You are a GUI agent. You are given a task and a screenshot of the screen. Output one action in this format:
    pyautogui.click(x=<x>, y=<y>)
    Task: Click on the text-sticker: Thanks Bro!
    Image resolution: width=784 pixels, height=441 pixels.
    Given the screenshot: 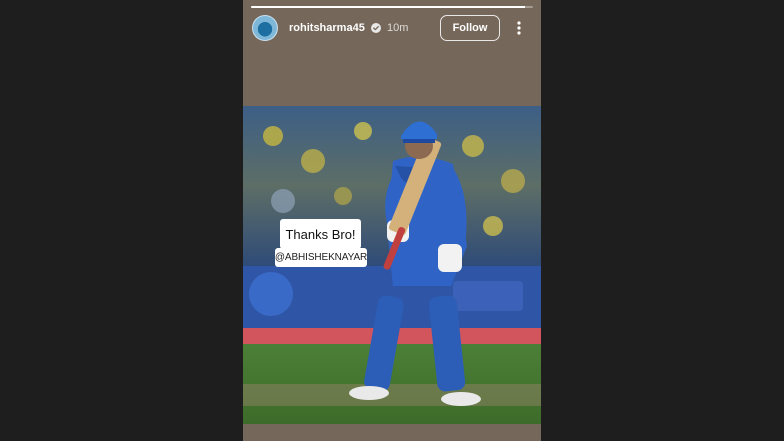 What is the action you would take?
    pyautogui.click(x=320, y=234)
    